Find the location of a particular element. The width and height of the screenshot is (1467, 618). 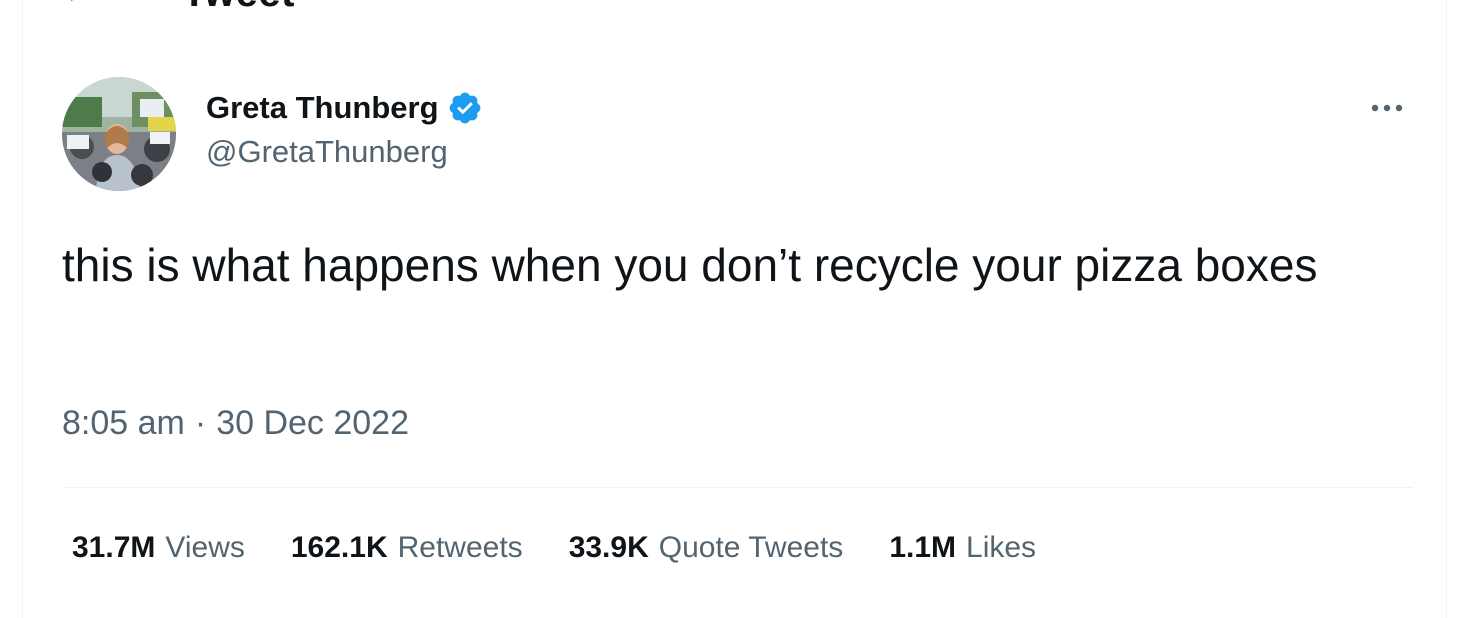

stat-likes-label: Likes is located at coordinates (1001, 547).